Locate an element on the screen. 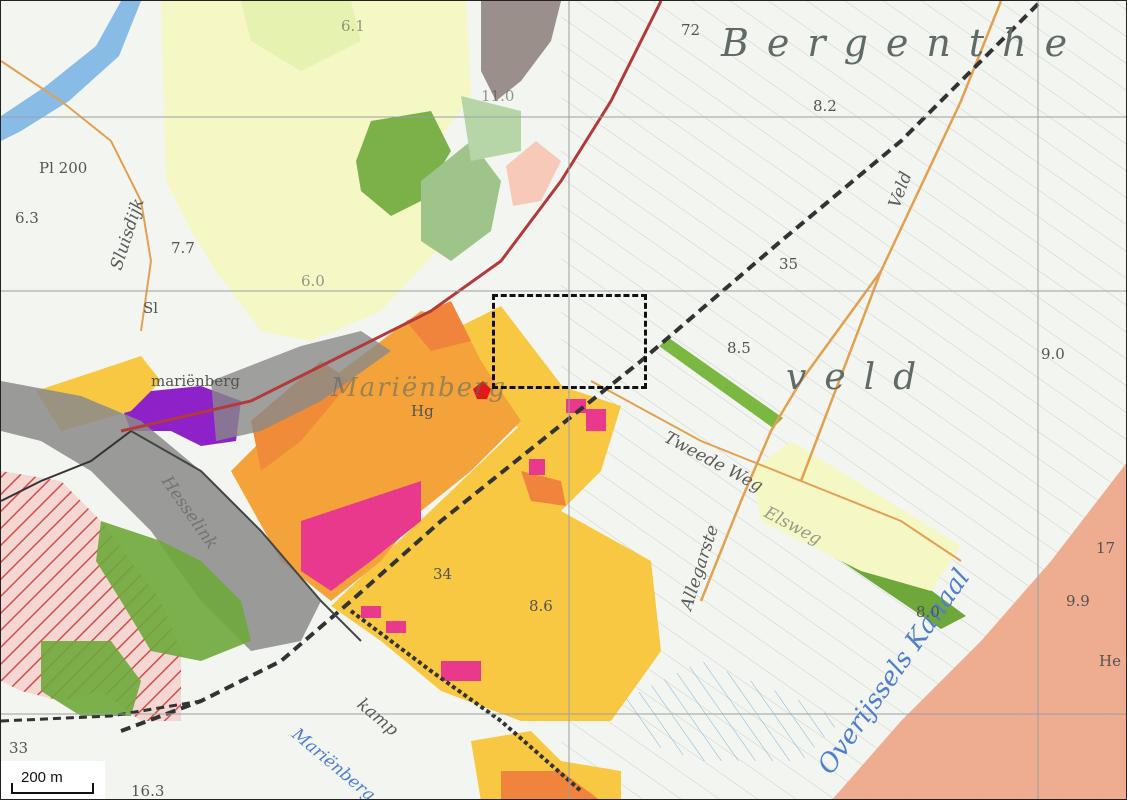 This screenshot has width=1127, height=800. label-sl: Sl is located at coordinates (150, 308).